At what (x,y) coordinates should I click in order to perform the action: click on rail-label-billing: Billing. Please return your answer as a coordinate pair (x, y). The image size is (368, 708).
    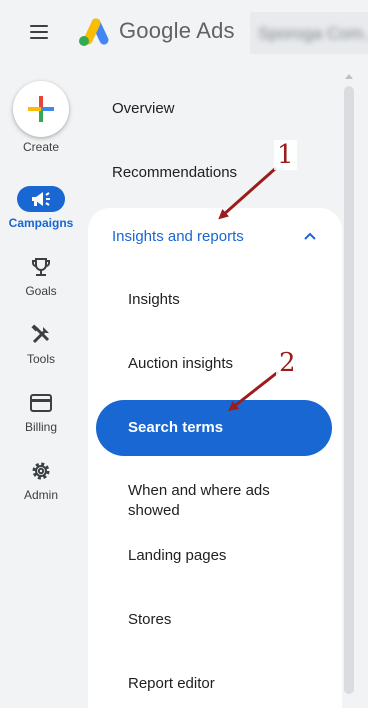
    Looking at the image, I should click on (40, 427).